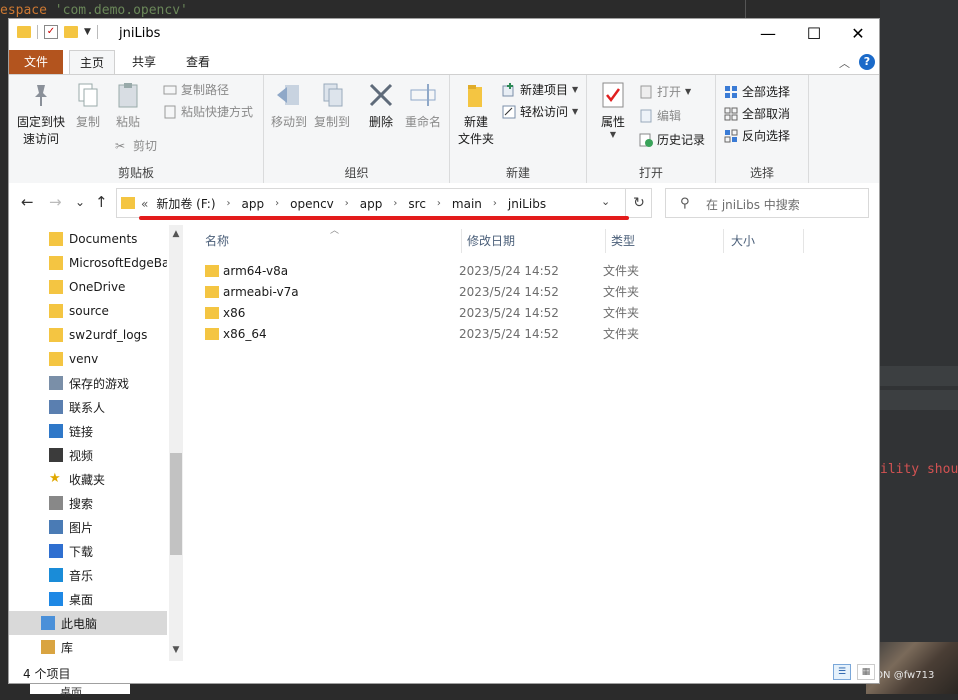 The width and height of the screenshot is (958, 700). Describe the element at coordinates (88, 287) in the screenshot. I see `sidebar-item: OneDrive` at that location.